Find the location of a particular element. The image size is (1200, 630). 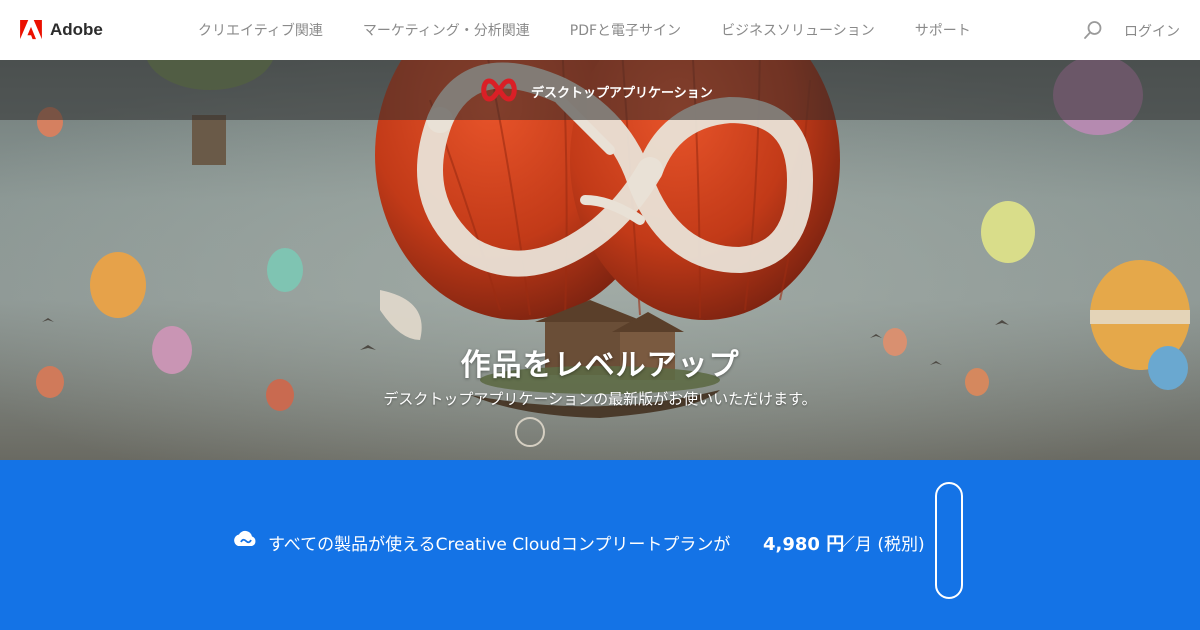

scroll-indicator is located at coordinates (949, 540).